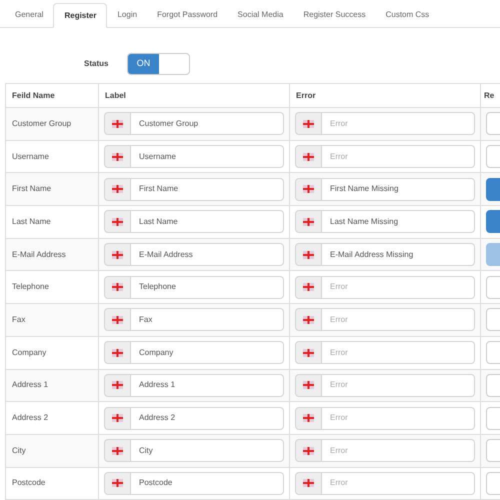 This screenshot has width=500, height=500. What do you see at coordinates (30, 287) in the screenshot?
I see `field-name: Telephone` at bounding box center [30, 287].